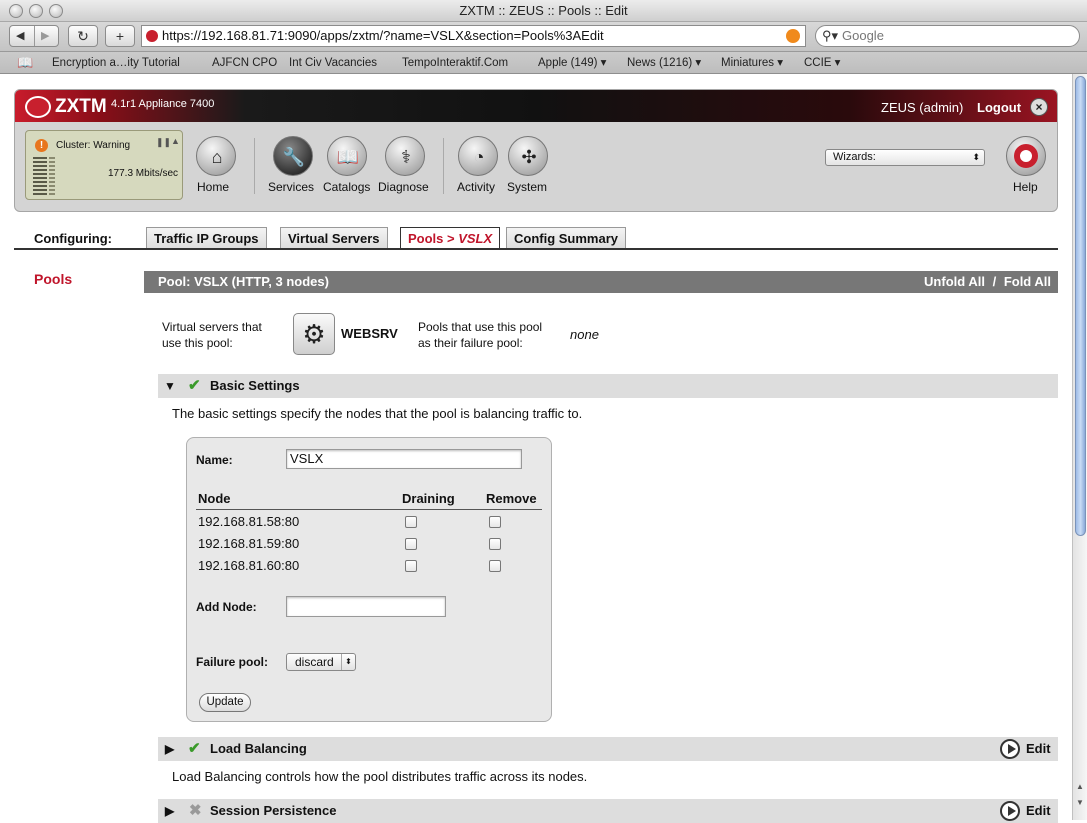 The width and height of the screenshot is (1087, 823). Describe the element at coordinates (116, 63) in the screenshot. I see `bookmark-item: Encryption a…ity Tutorial` at that location.